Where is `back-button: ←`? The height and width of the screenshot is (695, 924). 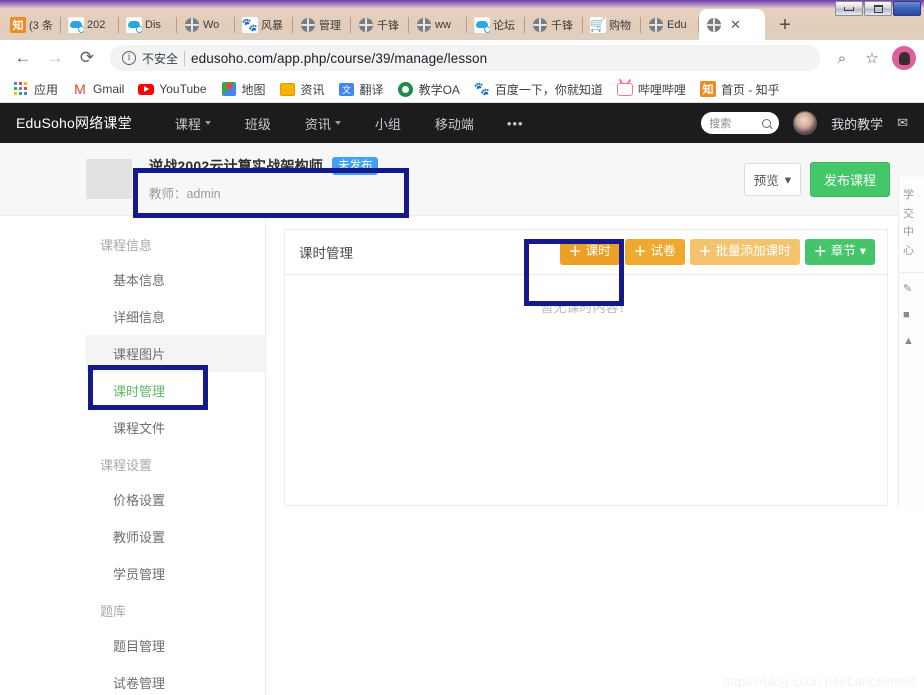 back-button: ← is located at coordinates (23, 58).